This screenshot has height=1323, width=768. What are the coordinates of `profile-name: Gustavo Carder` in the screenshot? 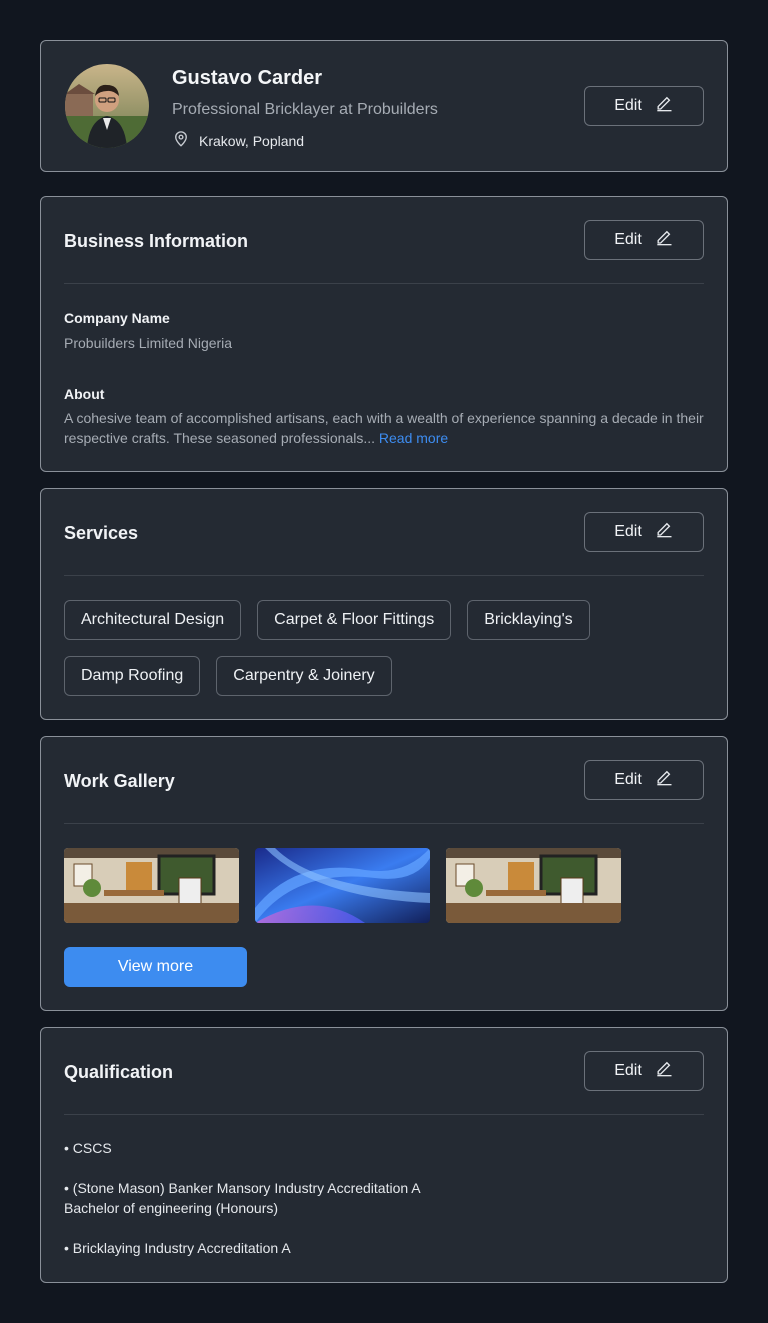 It's located at (247, 78).